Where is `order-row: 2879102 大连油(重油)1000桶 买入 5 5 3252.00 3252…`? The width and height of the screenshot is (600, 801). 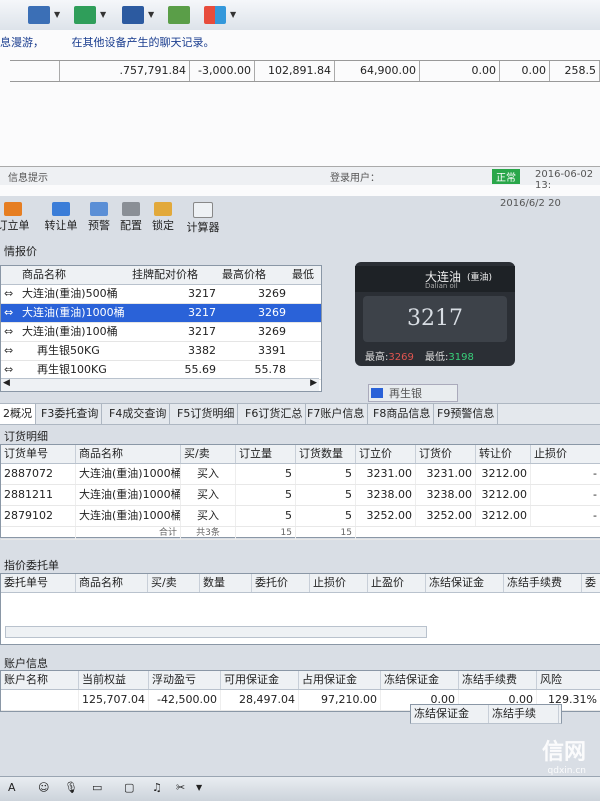 order-row: 2879102 大连油(重油)1000桶 买入 5 5 3252.00 3252… is located at coordinates (300, 516).